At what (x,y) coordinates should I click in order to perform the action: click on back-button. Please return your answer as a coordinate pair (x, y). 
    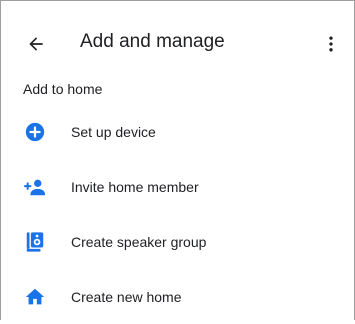
    Looking at the image, I should click on (36, 44).